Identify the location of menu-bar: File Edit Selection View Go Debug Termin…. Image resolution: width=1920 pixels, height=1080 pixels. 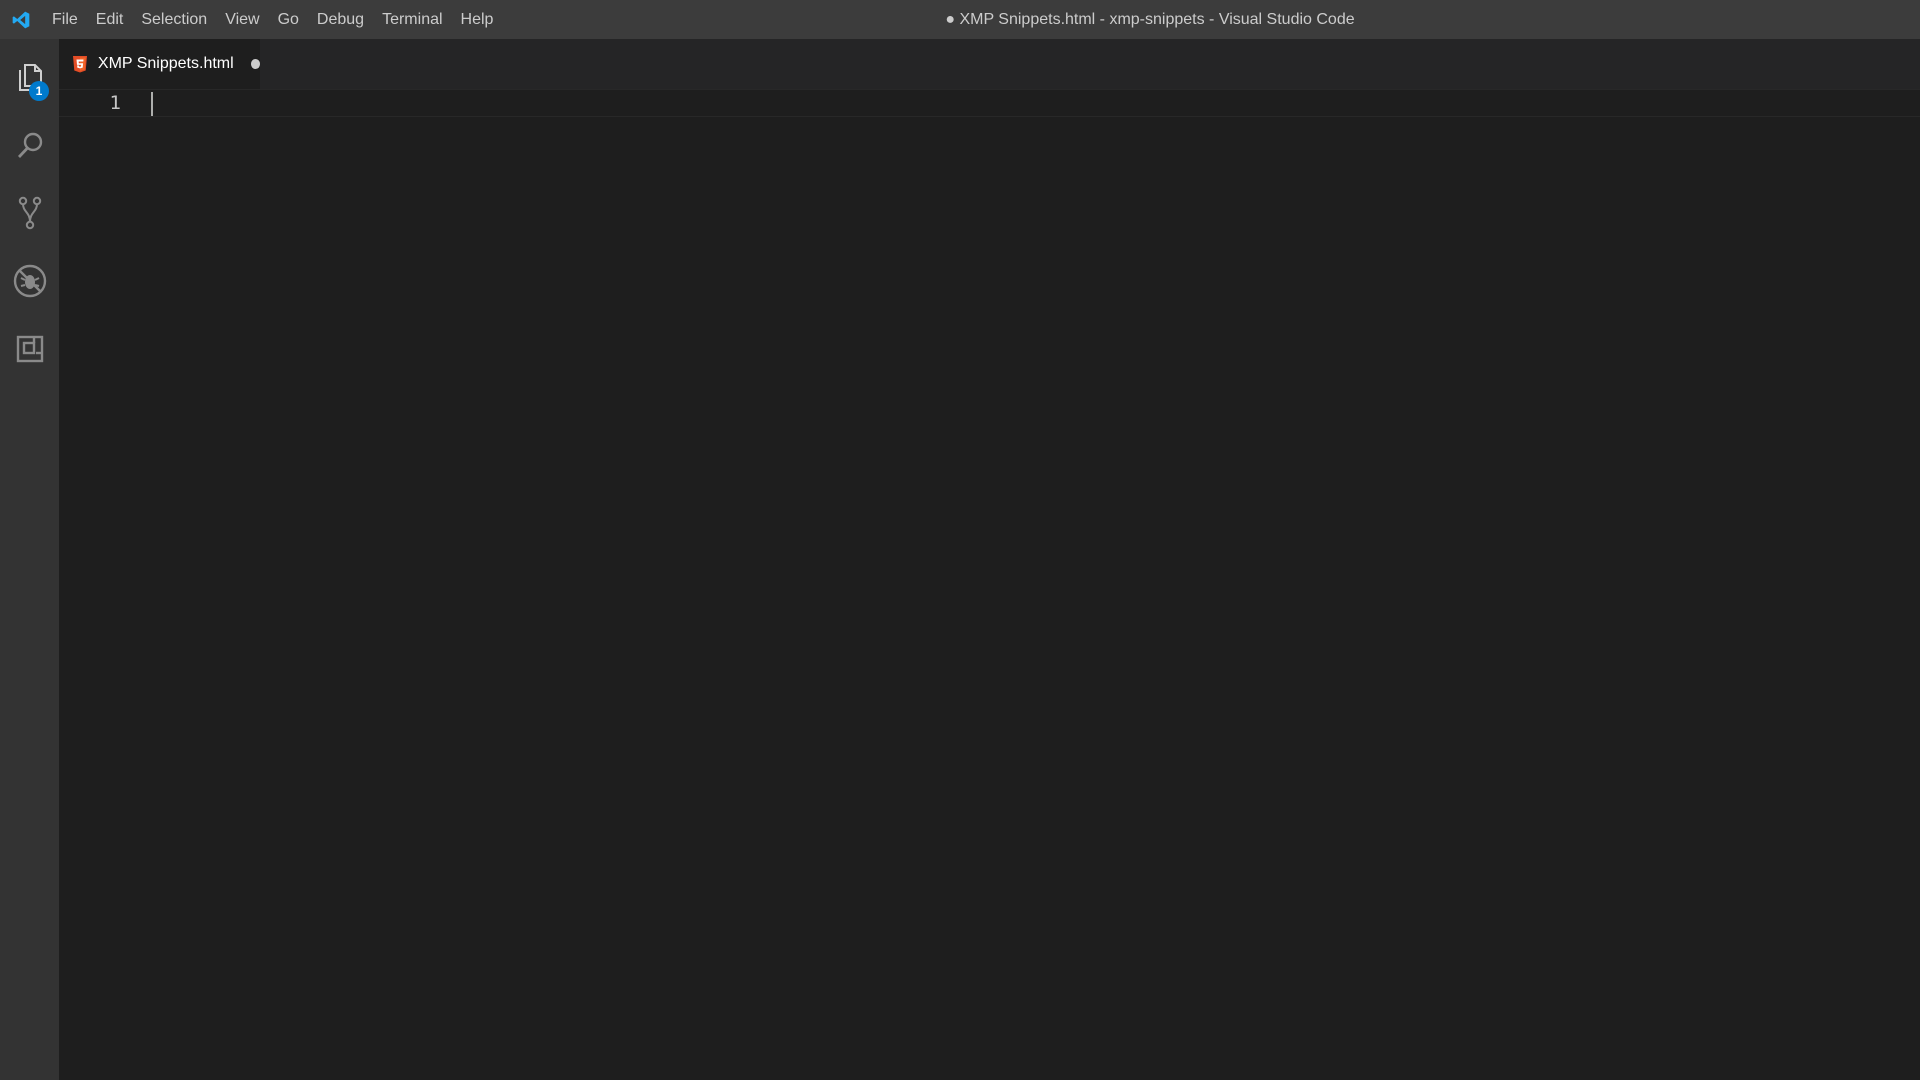
(272, 19).